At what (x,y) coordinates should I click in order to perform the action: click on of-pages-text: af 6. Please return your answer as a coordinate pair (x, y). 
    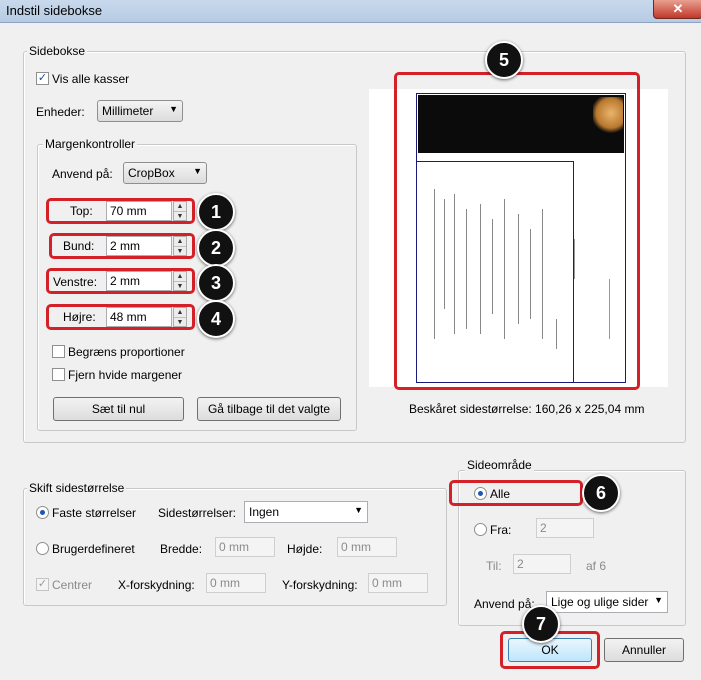
    Looking at the image, I should click on (596, 566).